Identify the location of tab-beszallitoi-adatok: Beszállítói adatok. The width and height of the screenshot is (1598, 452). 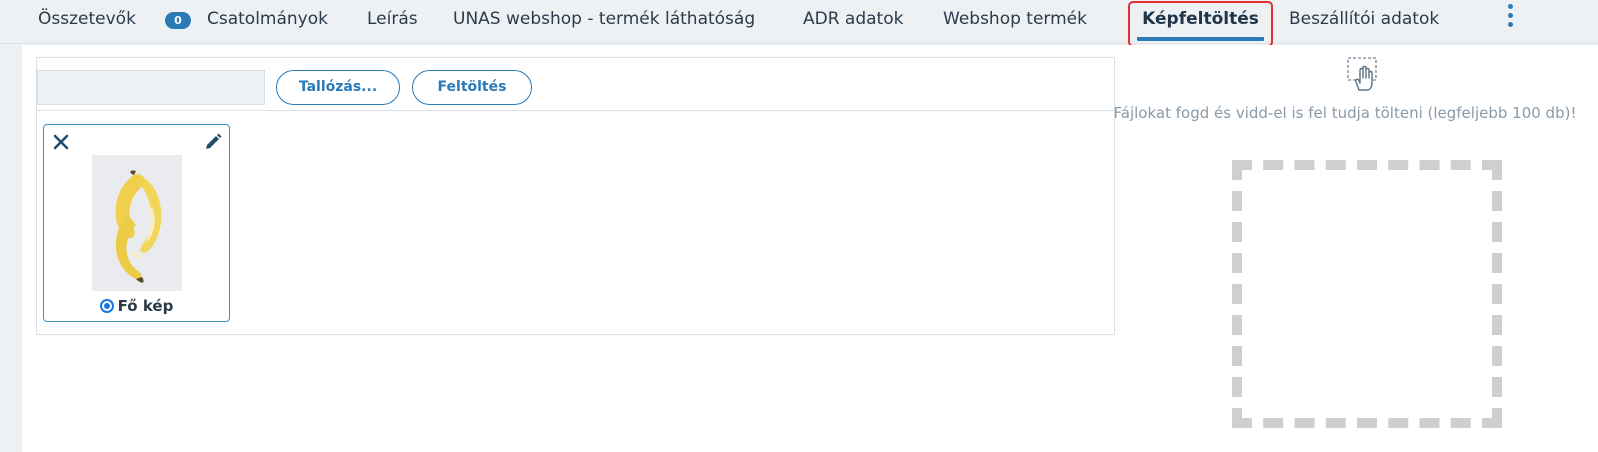
(1364, 20).